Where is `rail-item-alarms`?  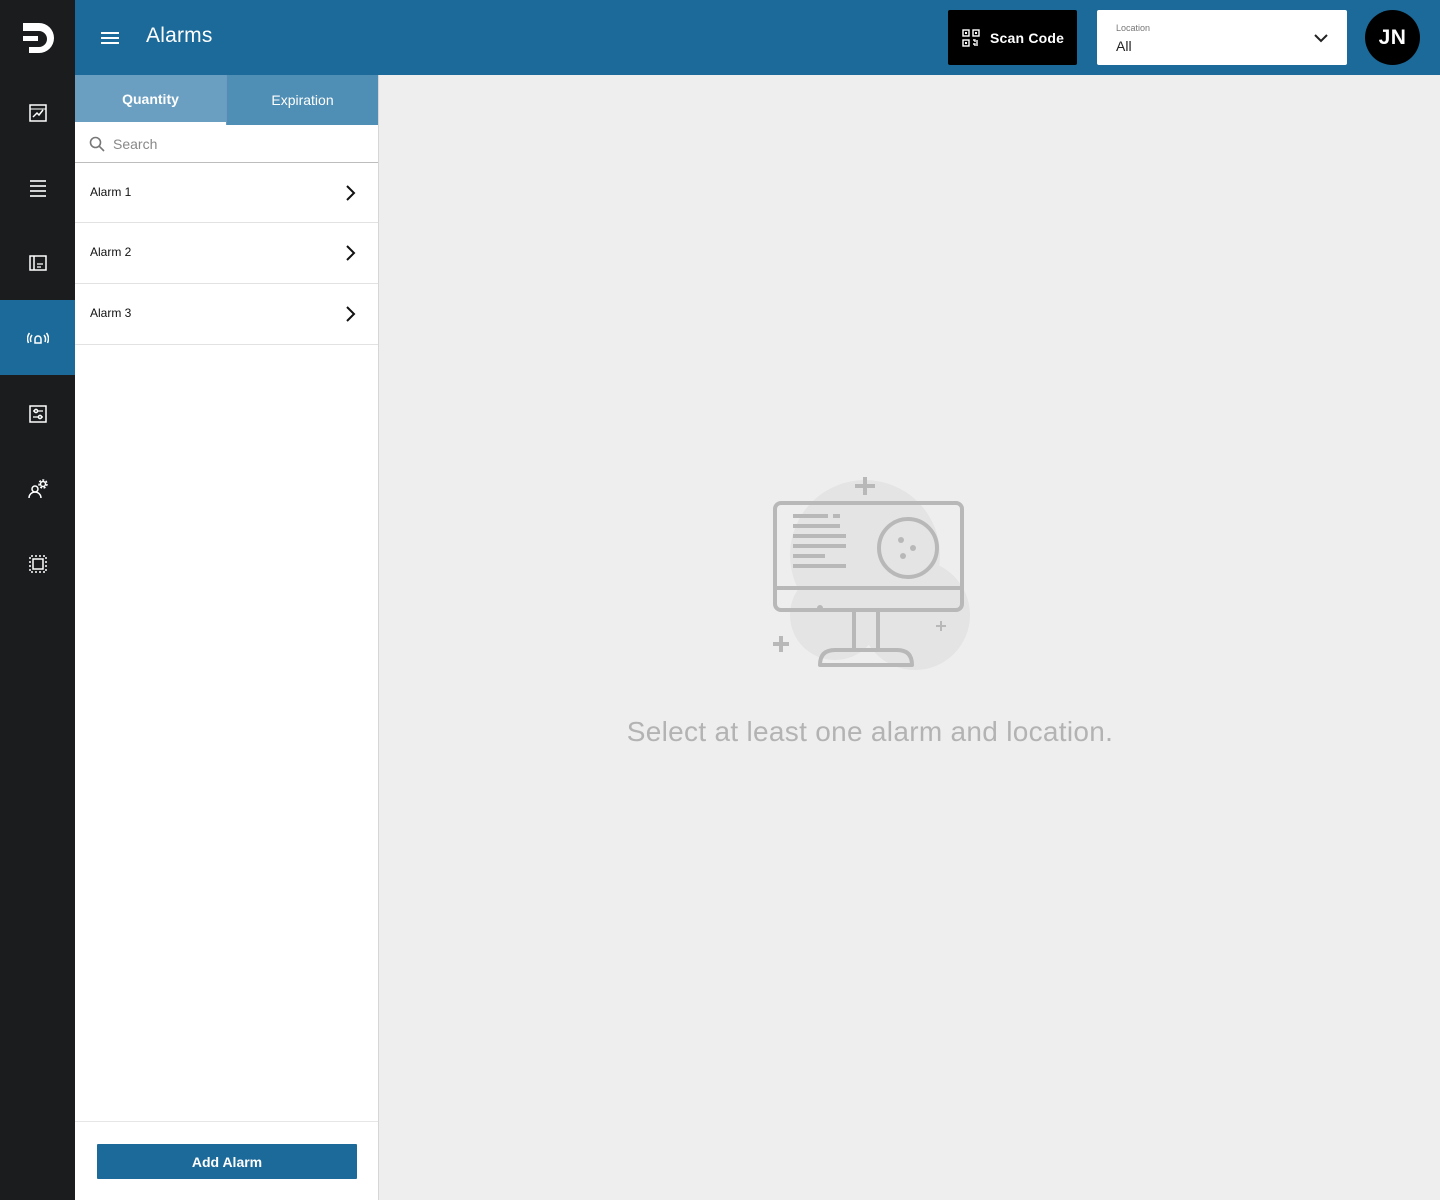 rail-item-alarms is located at coordinates (37, 337).